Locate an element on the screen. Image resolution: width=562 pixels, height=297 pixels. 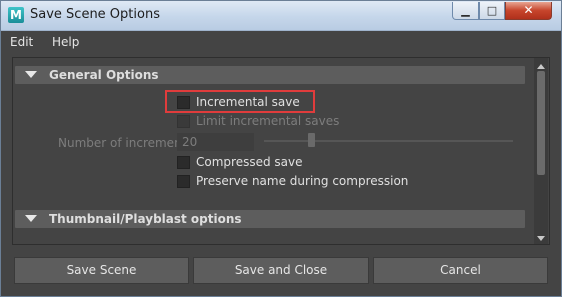
scroll-down-icon is located at coordinates (541, 238).